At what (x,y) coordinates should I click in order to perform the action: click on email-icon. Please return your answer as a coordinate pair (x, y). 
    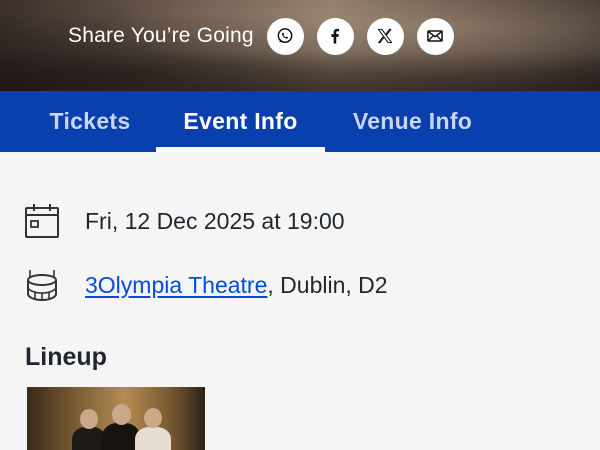
    Looking at the image, I should click on (435, 36).